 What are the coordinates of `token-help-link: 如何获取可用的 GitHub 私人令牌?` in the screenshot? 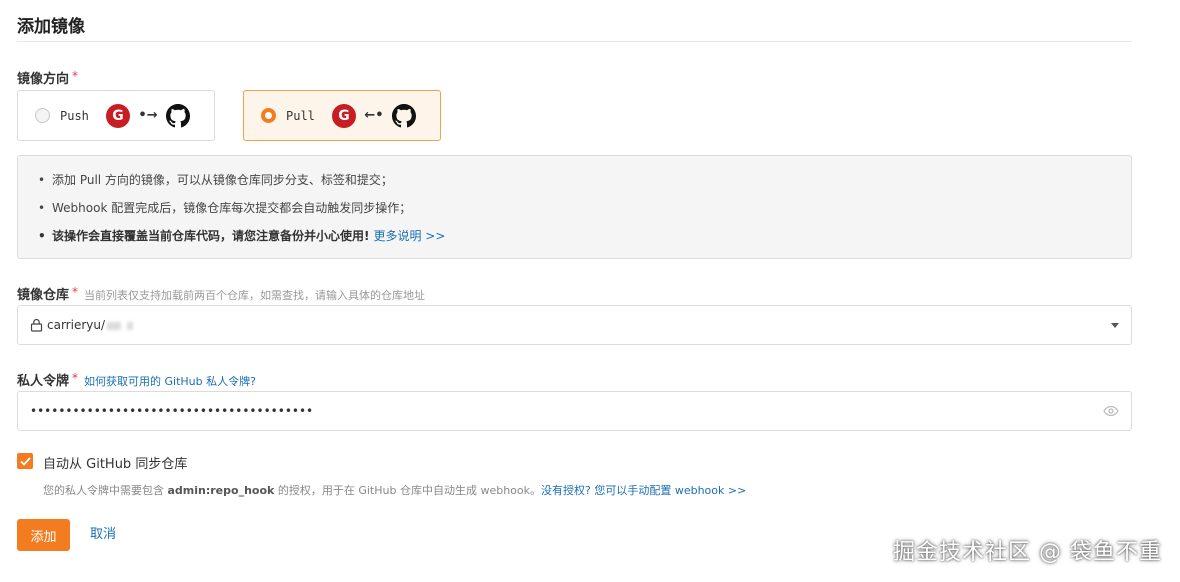 It's located at (170, 381).